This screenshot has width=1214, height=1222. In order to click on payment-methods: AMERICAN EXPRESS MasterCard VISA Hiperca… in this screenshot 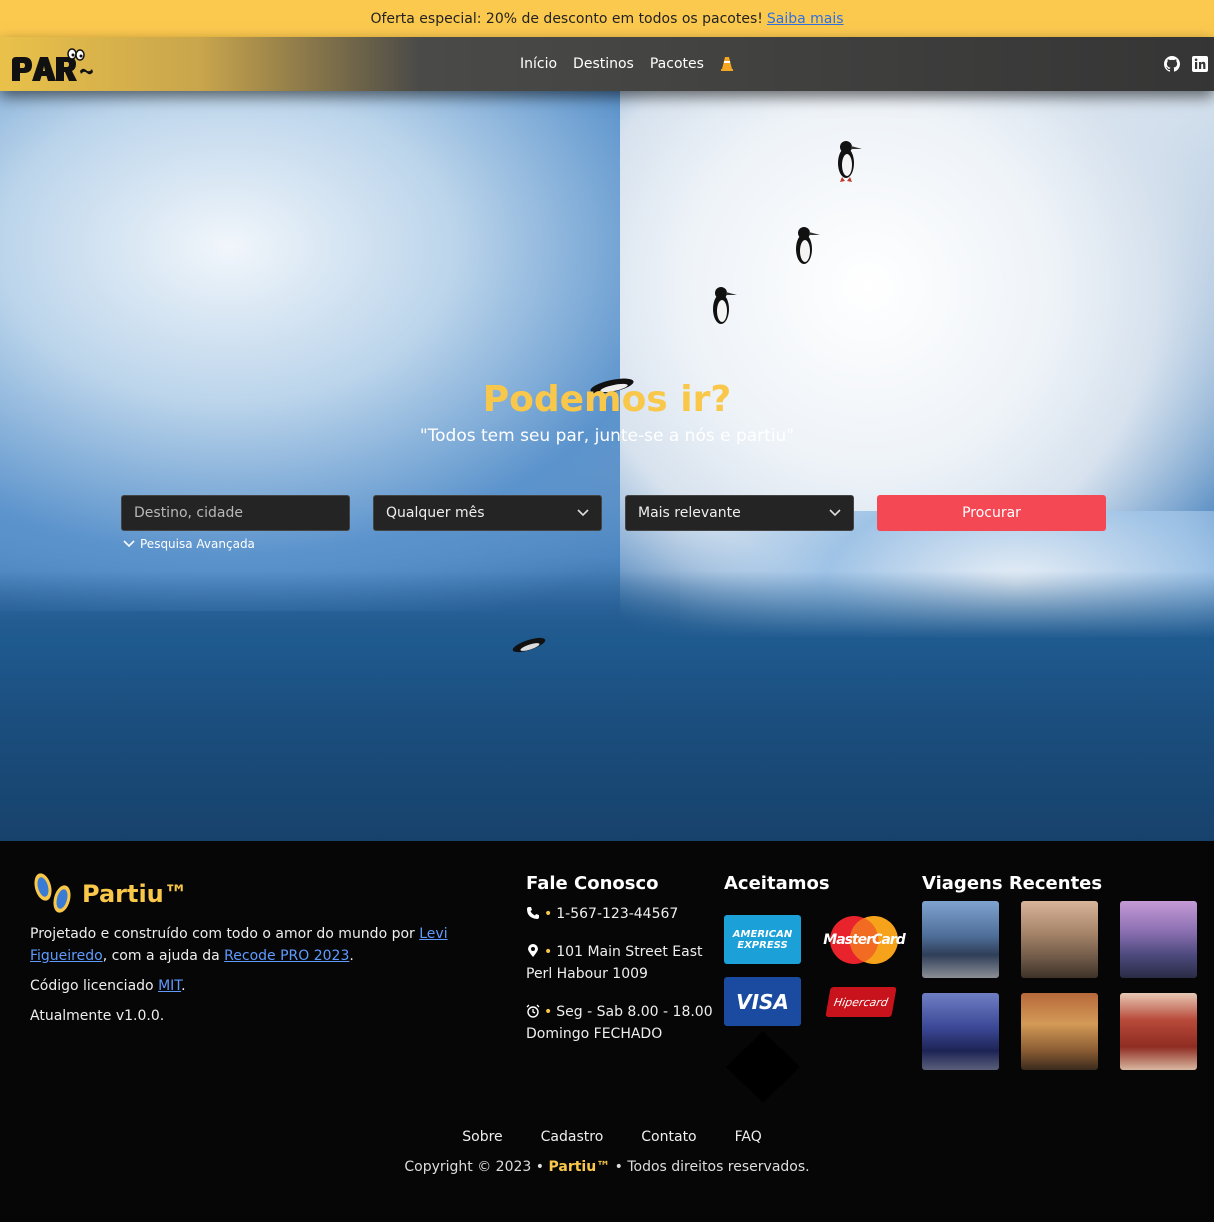, I will do `click(815, 1015)`.